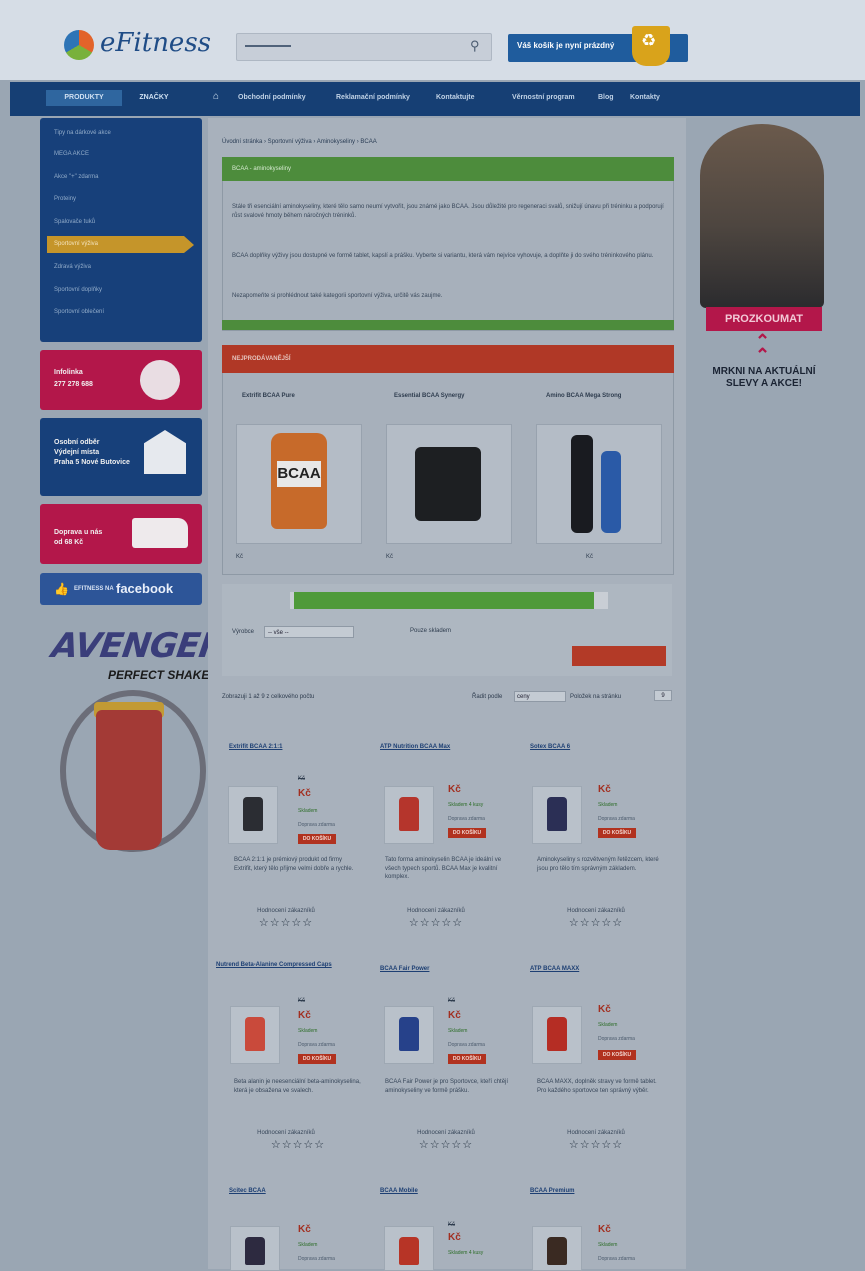 The height and width of the screenshot is (1271, 865). What do you see at coordinates (373, 97) in the screenshot?
I see `nav-link-complaints: Reklamační podmínky` at bounding box center [373, 97].